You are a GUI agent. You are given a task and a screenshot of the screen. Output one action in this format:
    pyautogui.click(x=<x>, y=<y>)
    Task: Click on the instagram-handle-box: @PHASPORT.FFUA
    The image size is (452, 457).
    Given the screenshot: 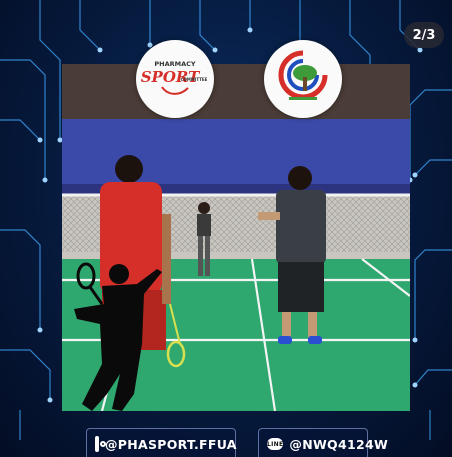 What is the action you would take?
    pyautogui.click(x=161, y=442)
    